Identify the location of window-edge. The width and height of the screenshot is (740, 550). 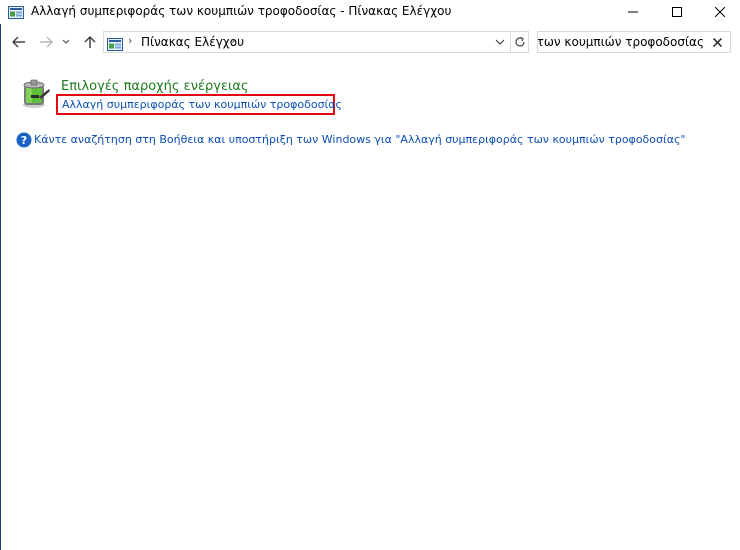
(0, 275).